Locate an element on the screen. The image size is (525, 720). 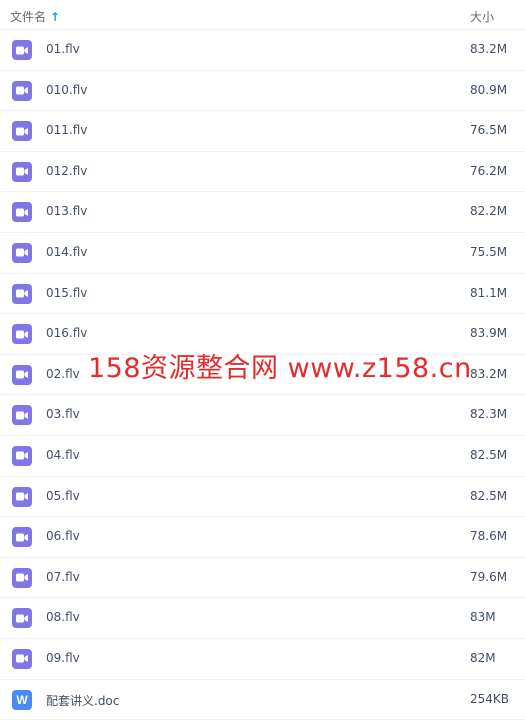
file-name: 015.flv is located at coordinates (66, 293).